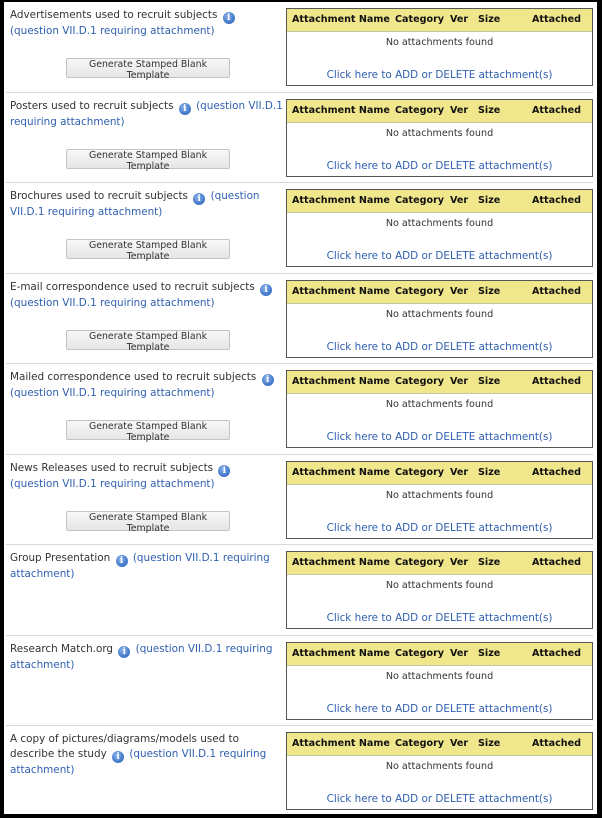 The image size is (602, 818). What do you see at coordinates (99, 196) in the screenshot?
I see `section-label: Brochures used to recruit subjects` at bounding box center [99, 196].